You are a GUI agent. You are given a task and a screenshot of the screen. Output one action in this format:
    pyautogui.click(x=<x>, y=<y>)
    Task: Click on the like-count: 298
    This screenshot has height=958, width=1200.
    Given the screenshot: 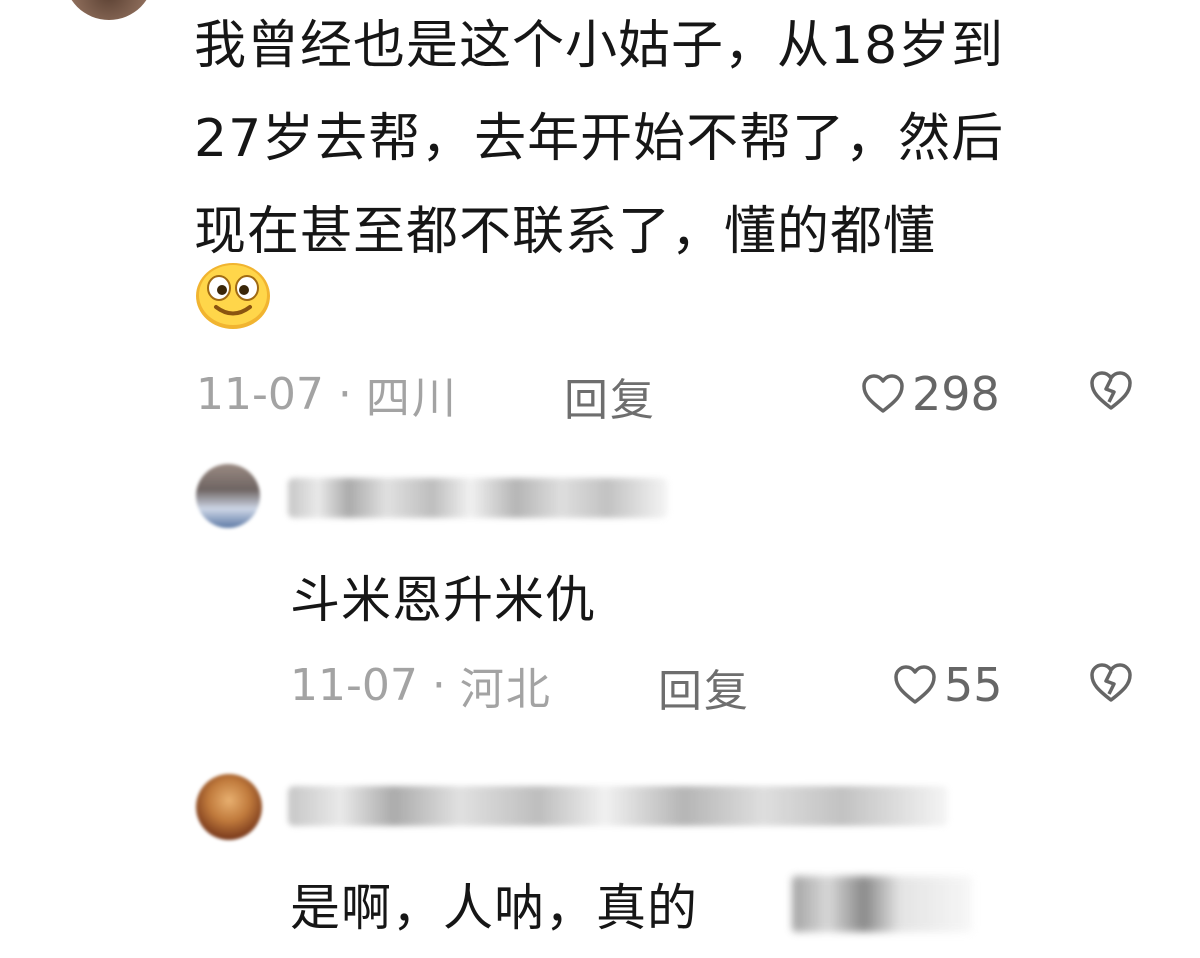 What is the action you would take?
    pyautogui.click(x=956, y=394)
    